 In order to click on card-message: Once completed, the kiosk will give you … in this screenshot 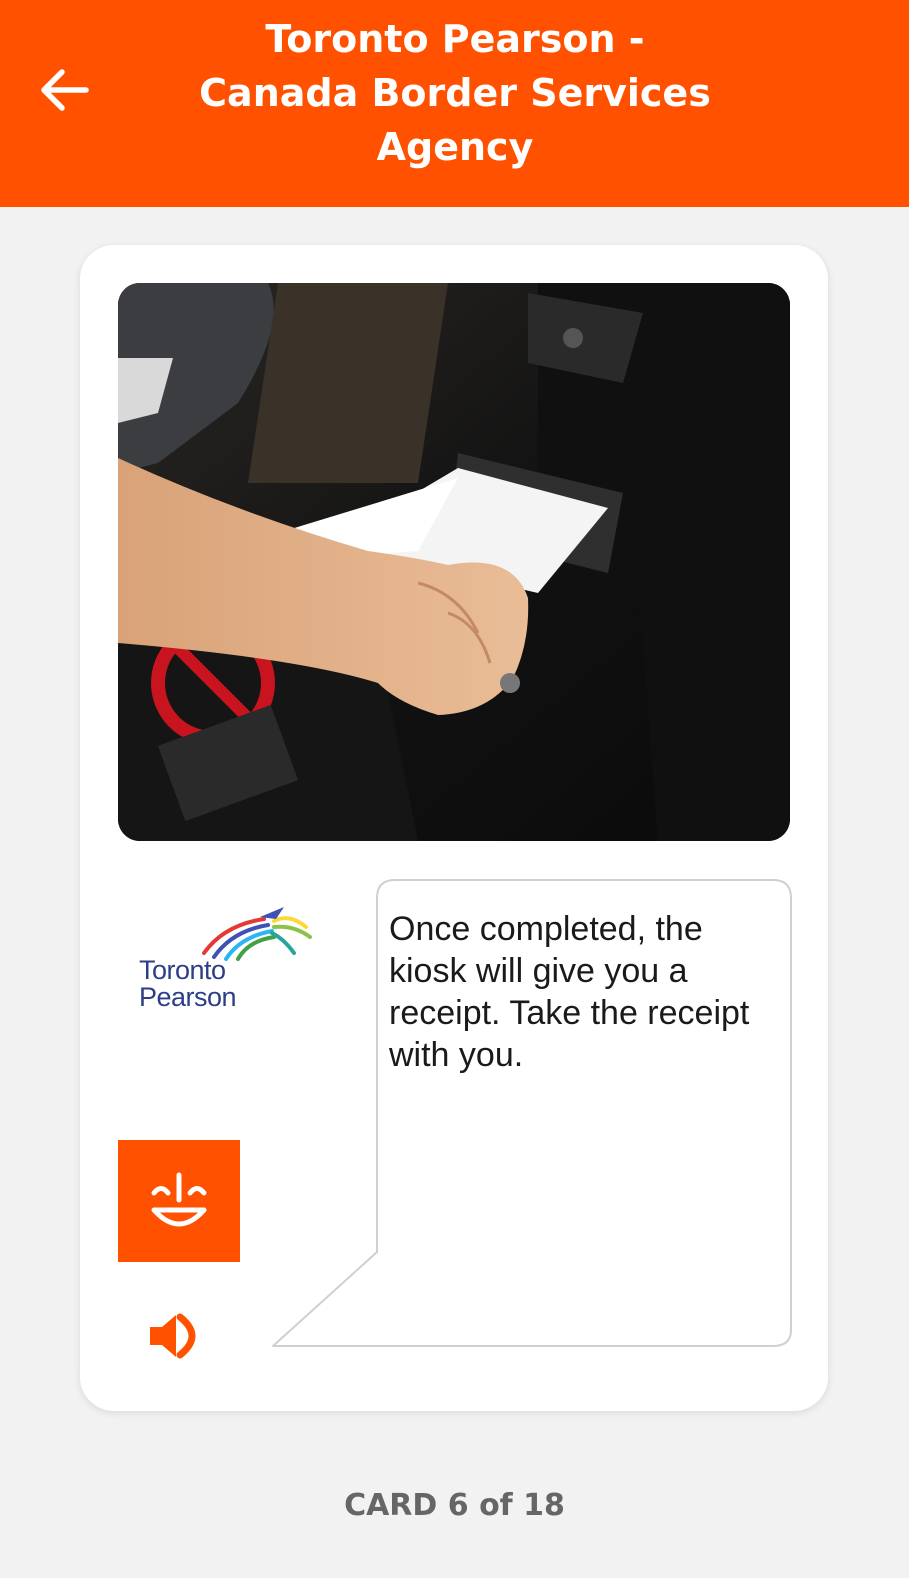, I will do `click(569, 992)`.